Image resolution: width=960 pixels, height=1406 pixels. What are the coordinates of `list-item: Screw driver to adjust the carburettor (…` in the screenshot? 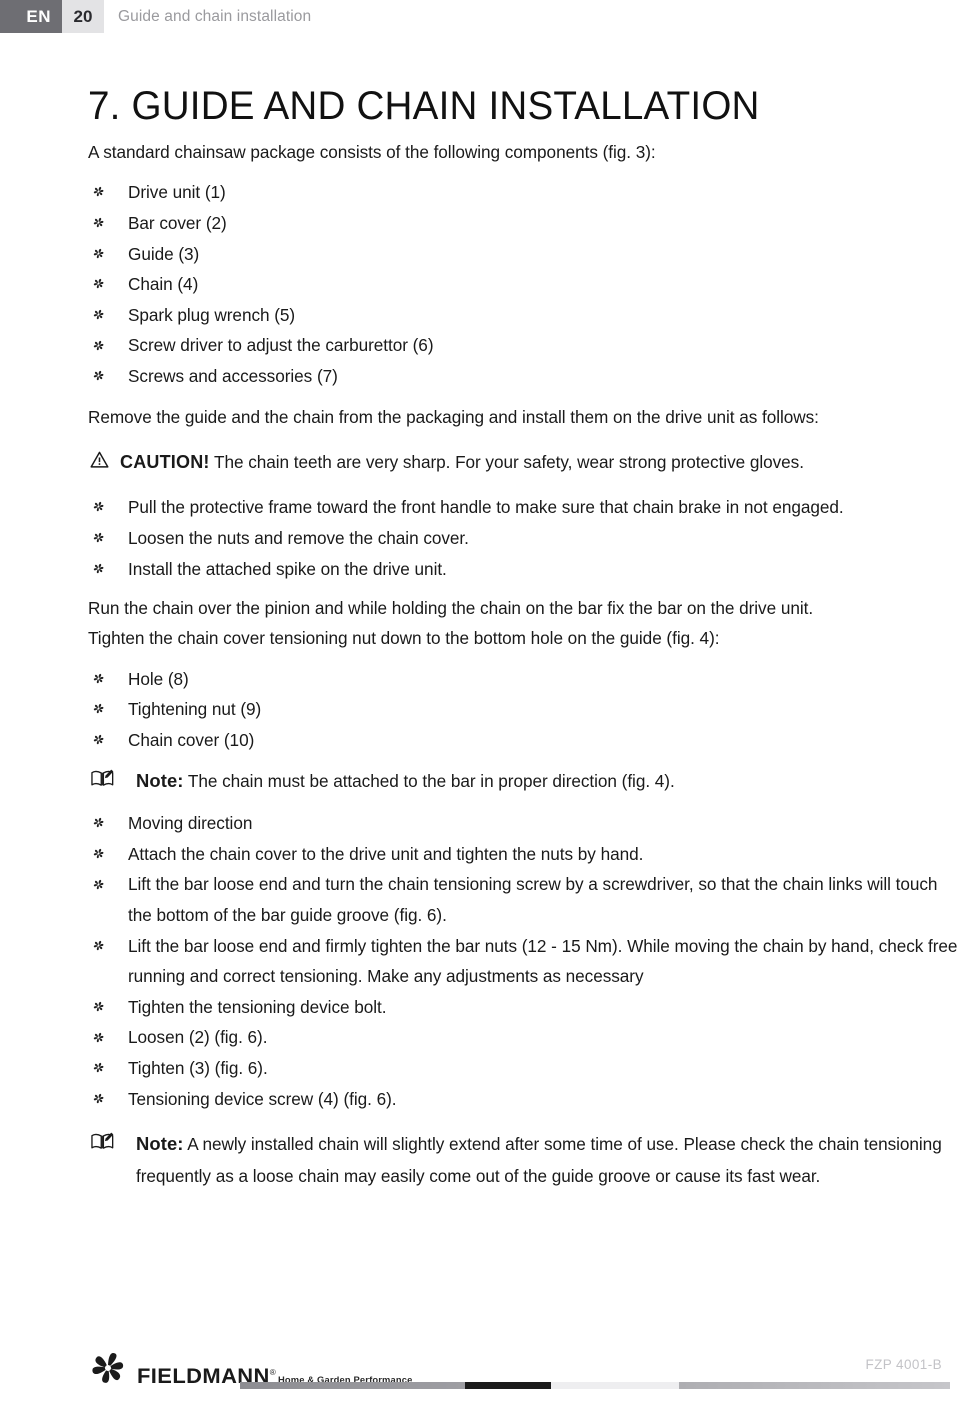 It's located at (524, 345).